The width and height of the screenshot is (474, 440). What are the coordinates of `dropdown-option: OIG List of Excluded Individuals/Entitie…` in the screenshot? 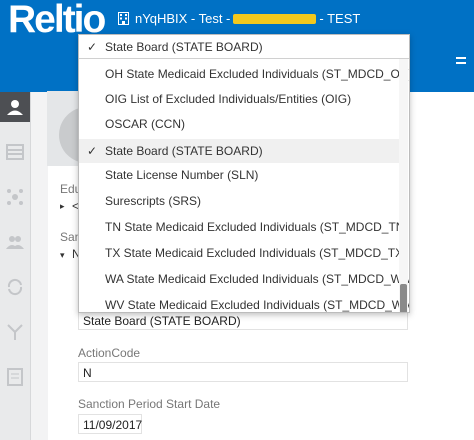 It's located at (239, 99).